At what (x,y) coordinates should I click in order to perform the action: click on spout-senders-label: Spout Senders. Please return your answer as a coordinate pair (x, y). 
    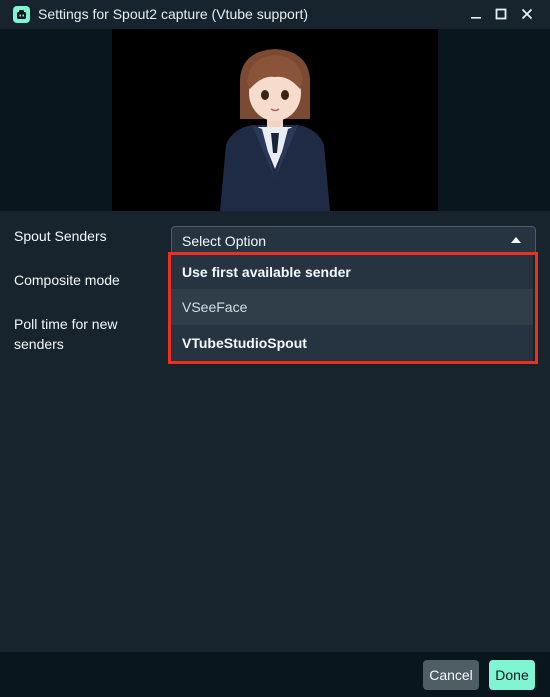
    Looking at the image, I should click on (60, 236).